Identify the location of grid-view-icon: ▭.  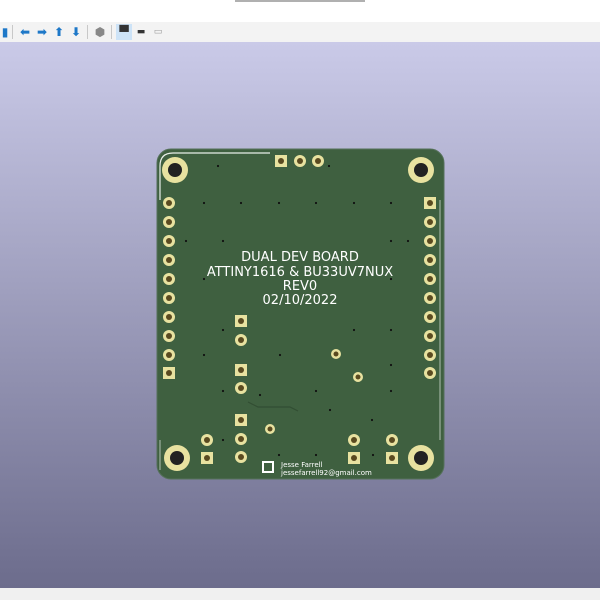
(158, 32).